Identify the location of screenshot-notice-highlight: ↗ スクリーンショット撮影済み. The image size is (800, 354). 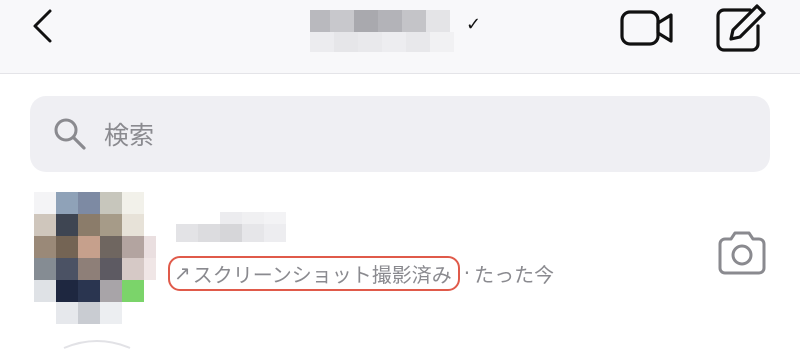
(314, 273).